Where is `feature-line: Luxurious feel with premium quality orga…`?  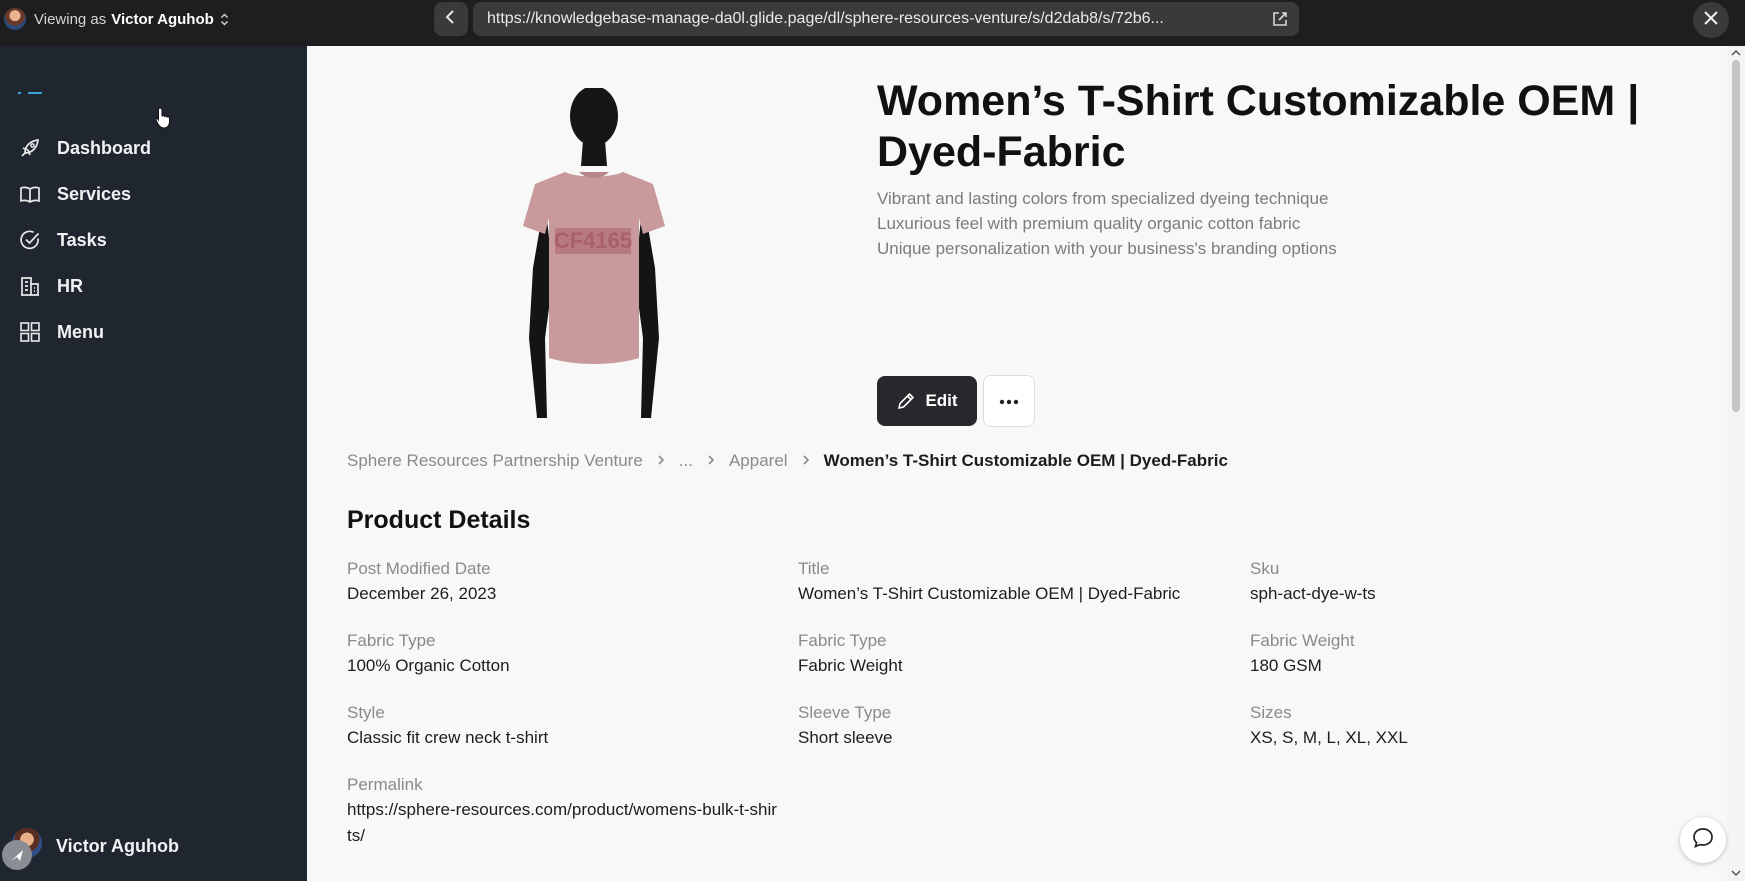
feature-line: Luxurious feel with premium quality orga… is located at coordinates (1089, 223).